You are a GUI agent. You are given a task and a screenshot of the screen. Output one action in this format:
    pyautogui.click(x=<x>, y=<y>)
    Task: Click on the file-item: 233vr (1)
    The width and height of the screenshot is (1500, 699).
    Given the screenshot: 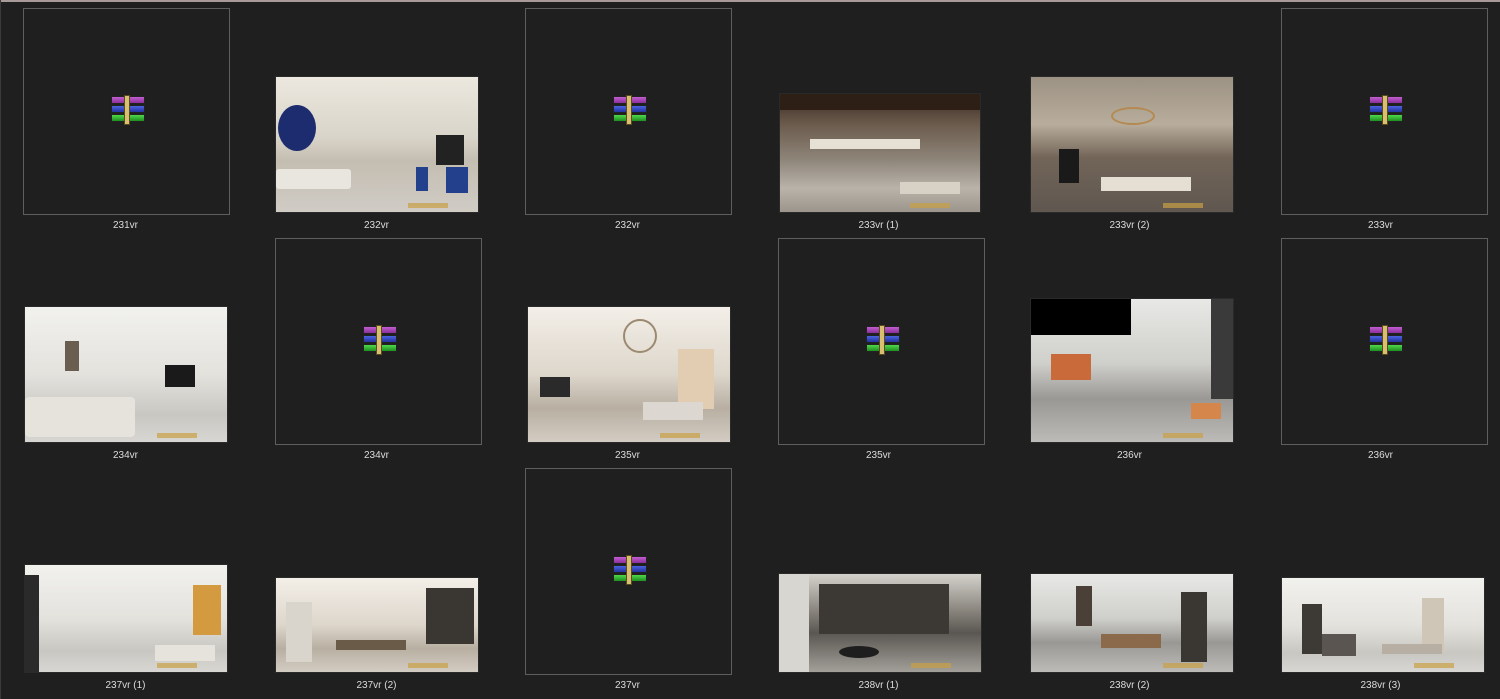 What is the action you would take?
    pyautogui.click(x=878, y=115)
    